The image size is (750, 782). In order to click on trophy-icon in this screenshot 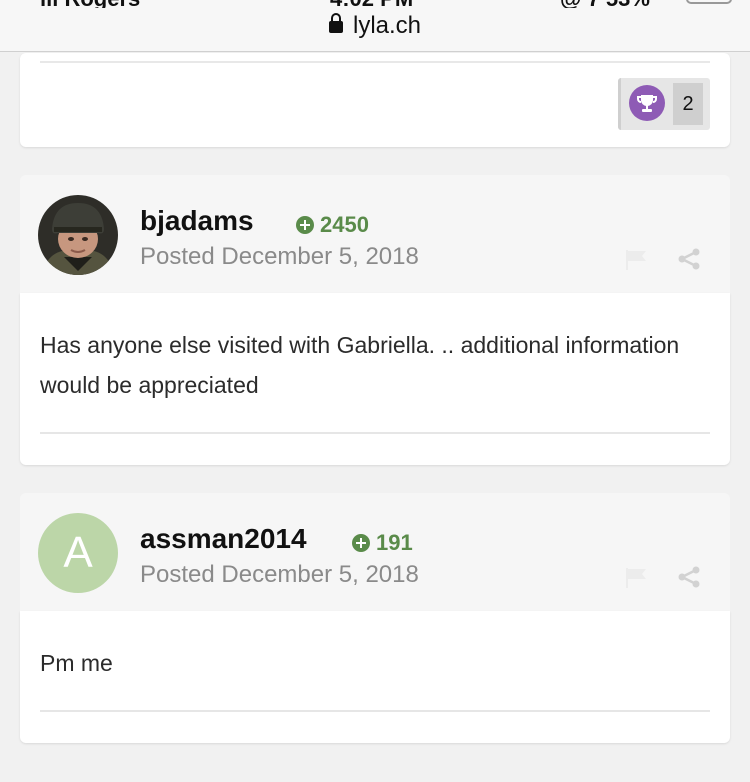, I will do `click(647, 103)`.